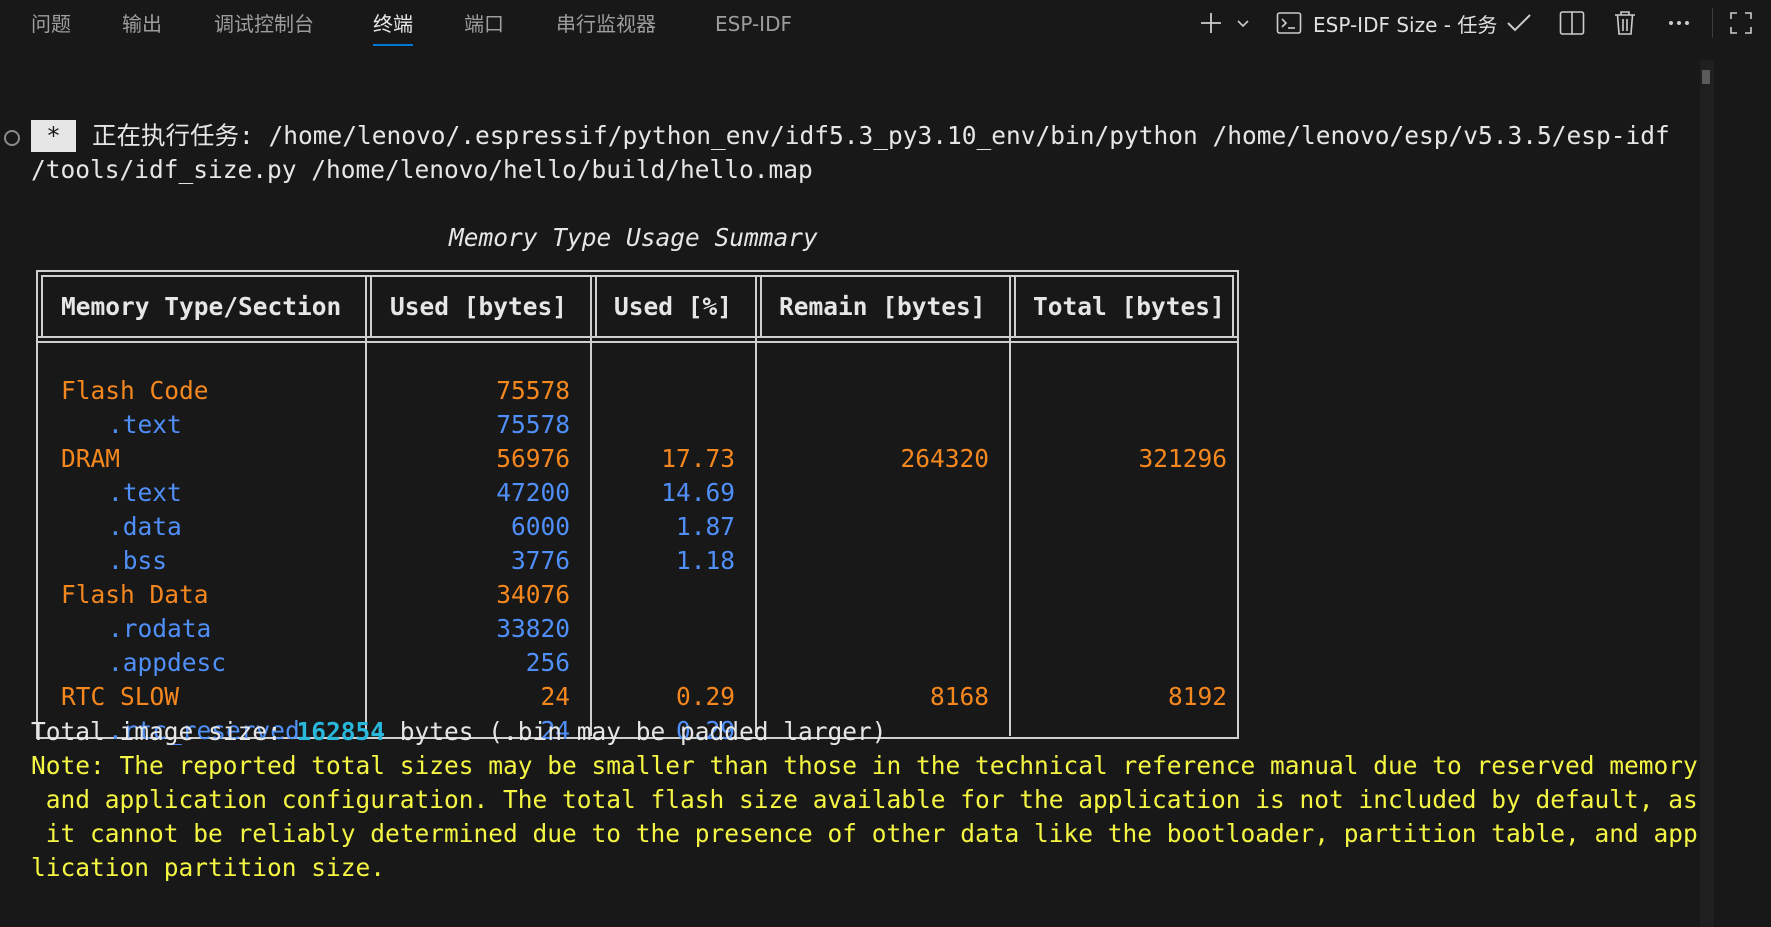 Image resolution: width=1771 pixels, height=927 pixels. Describe the element at coordinates (12, 138) in the screenshot. I see `task-status-circle-icon` at that location.